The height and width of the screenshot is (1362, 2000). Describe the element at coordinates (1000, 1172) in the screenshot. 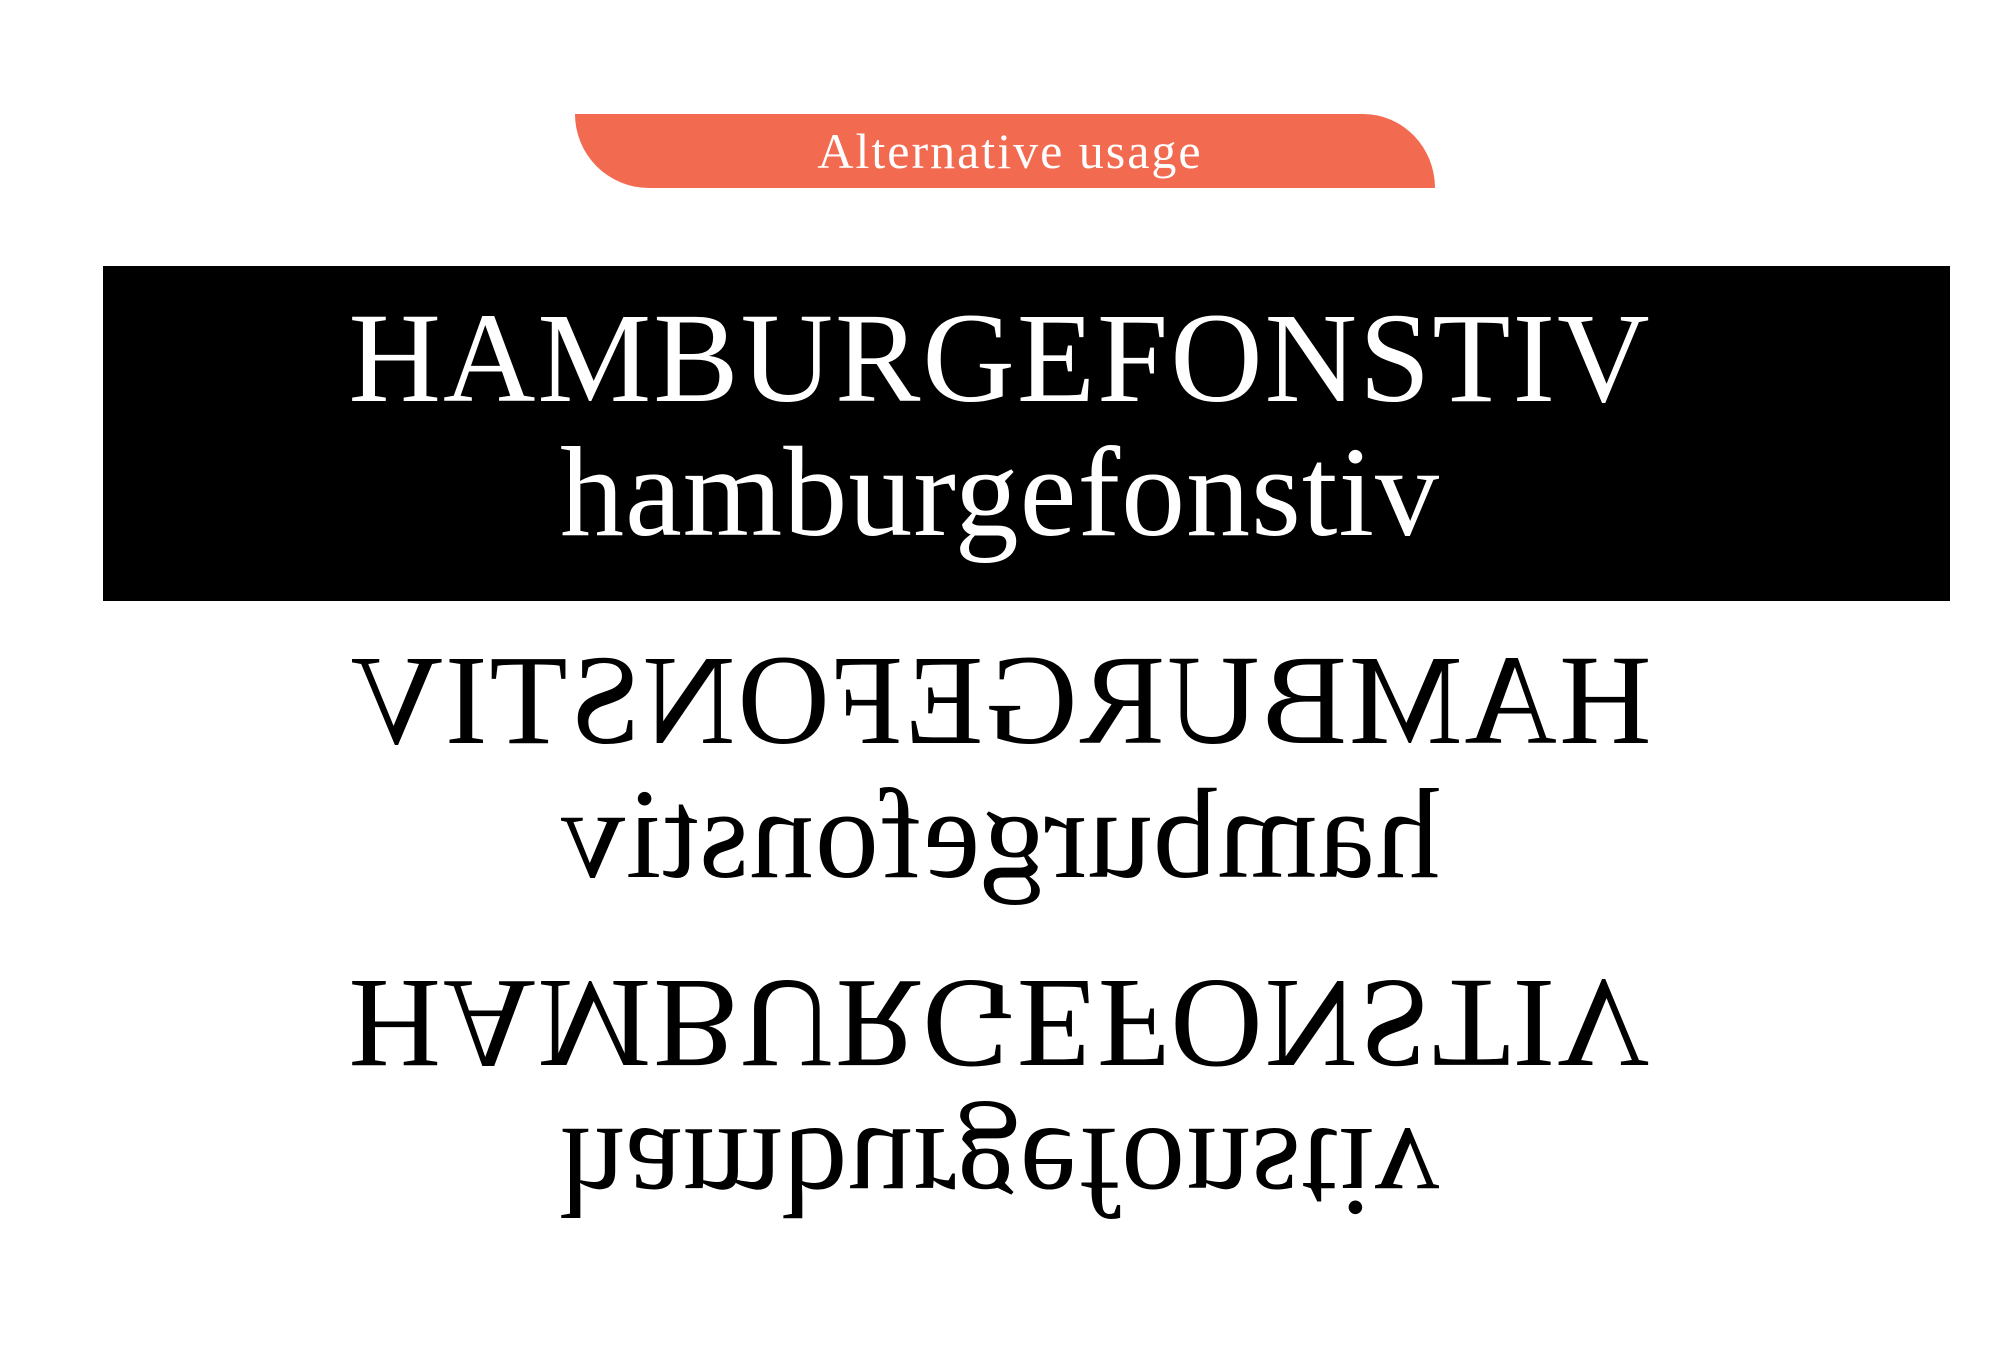

I see `flipped-lowercase-line: hamburgefonstiv` at that location.